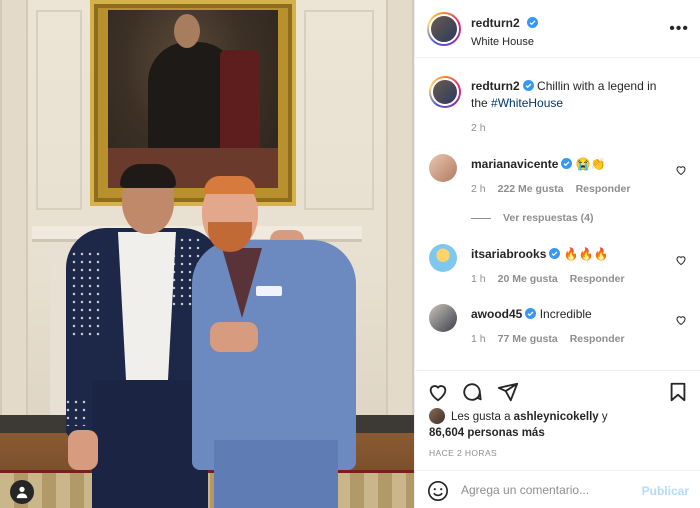 This screenshot has width=700, height=508. Describe the element at coordinates (528, 279) in the screenshot. I see `comment-likes: 20 Me gusta` at that location.